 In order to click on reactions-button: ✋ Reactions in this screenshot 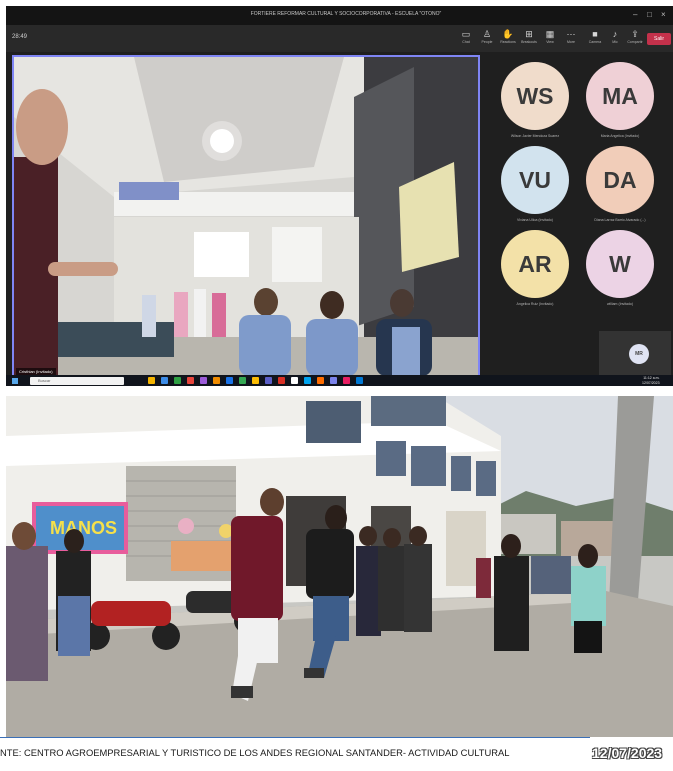, I will do `click(508, 39)`.